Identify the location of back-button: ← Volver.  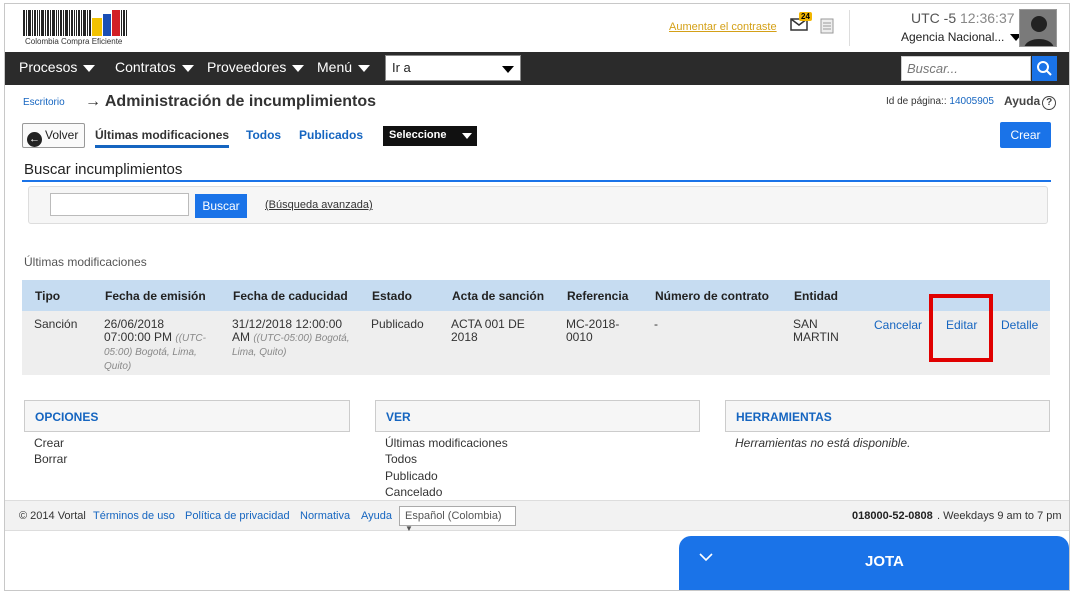
(53, 135).